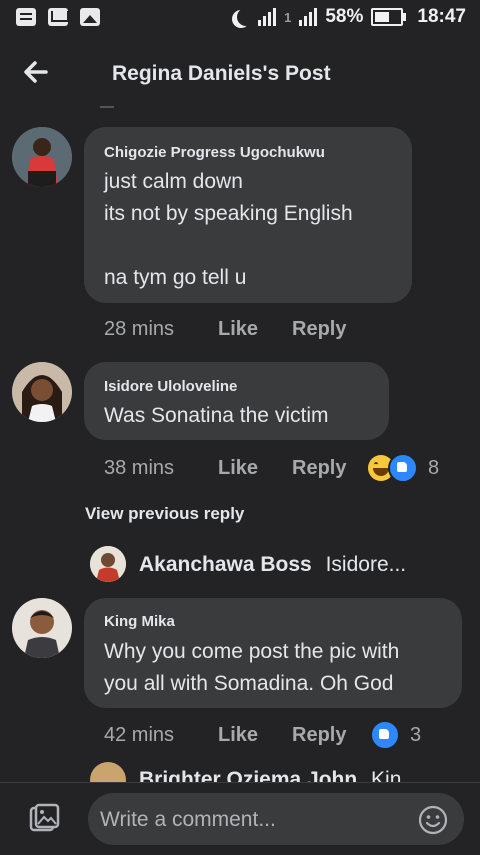 The height and width of the screenshot is (855, 480). I want to click on divider, so click(107, 107).